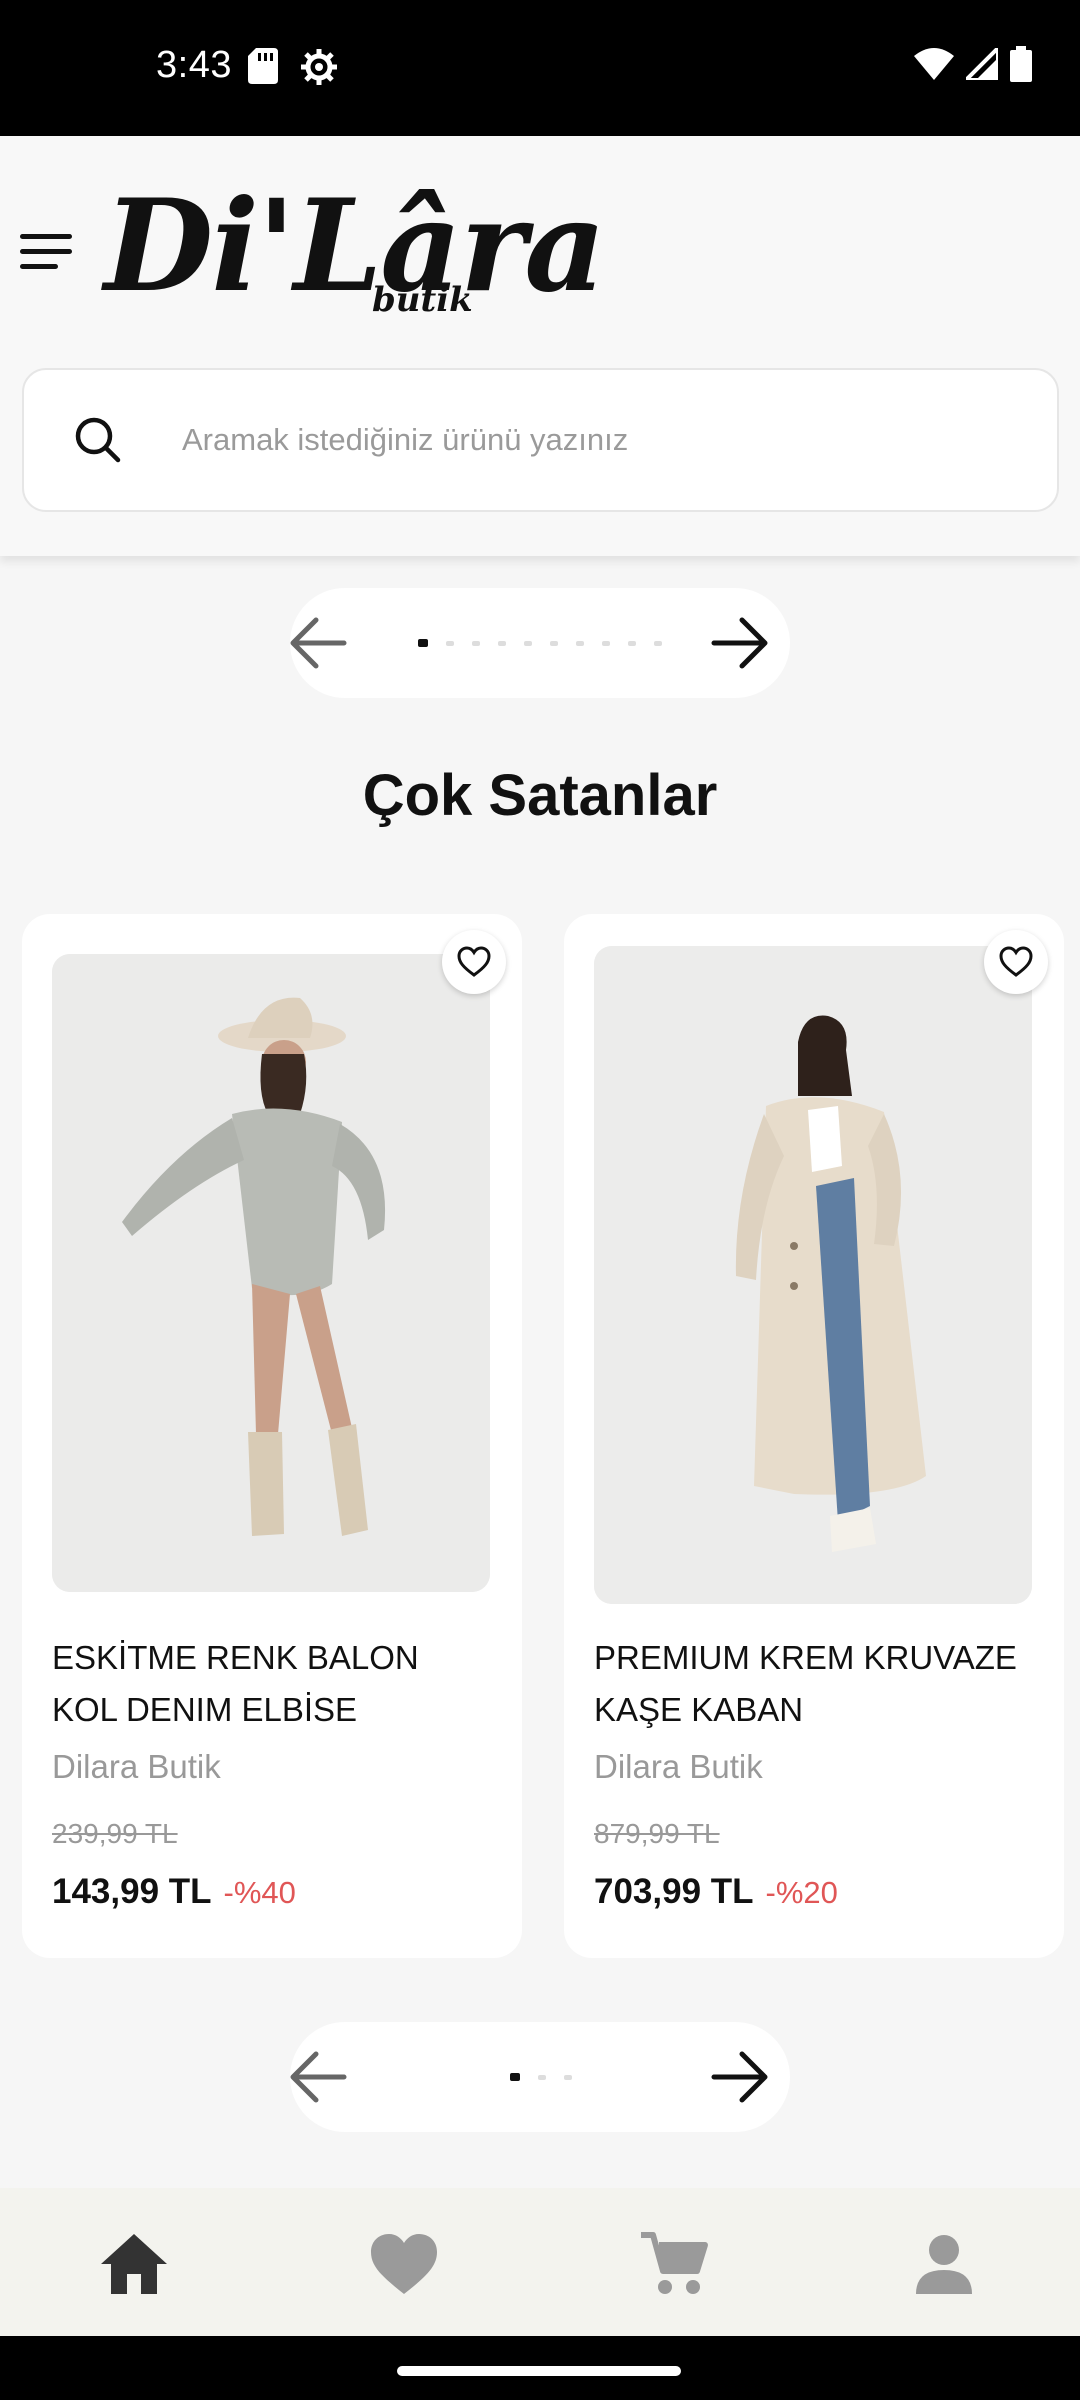 The height and width of the screenshot is (2400, 1080). I want to click on status-bar: 3:43, so click(540, 68).